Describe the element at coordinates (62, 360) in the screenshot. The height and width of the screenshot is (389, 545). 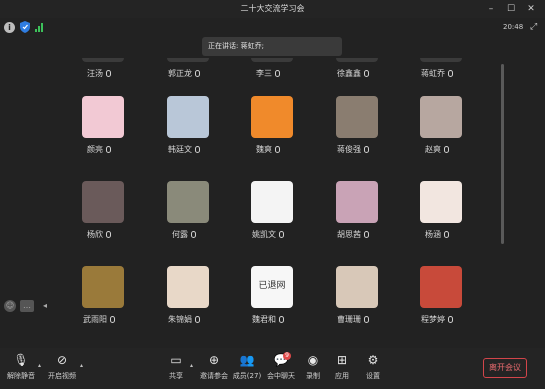
I see `camera-off-icon: ⊘` at that location.